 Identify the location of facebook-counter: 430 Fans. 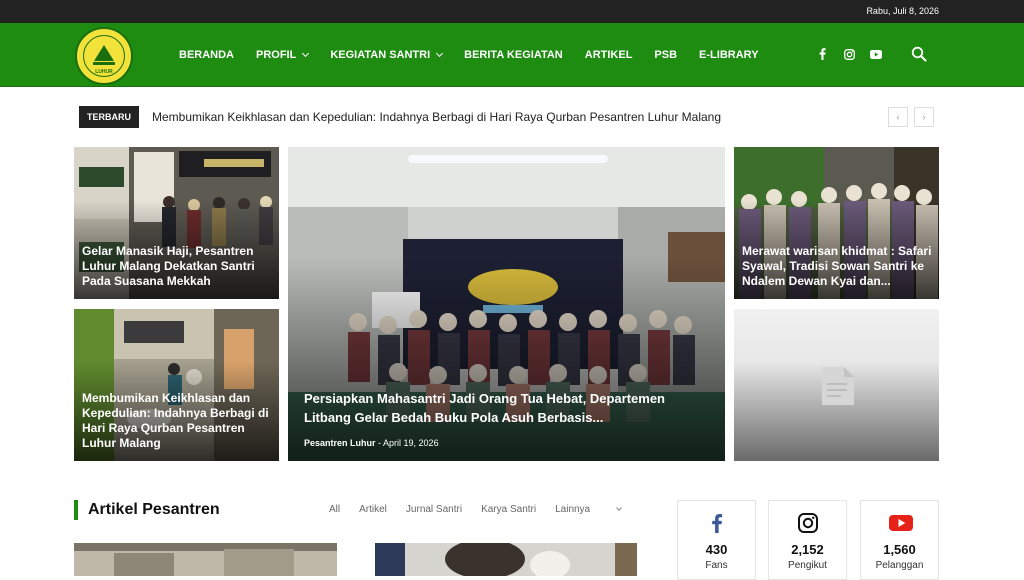
(716, 540).